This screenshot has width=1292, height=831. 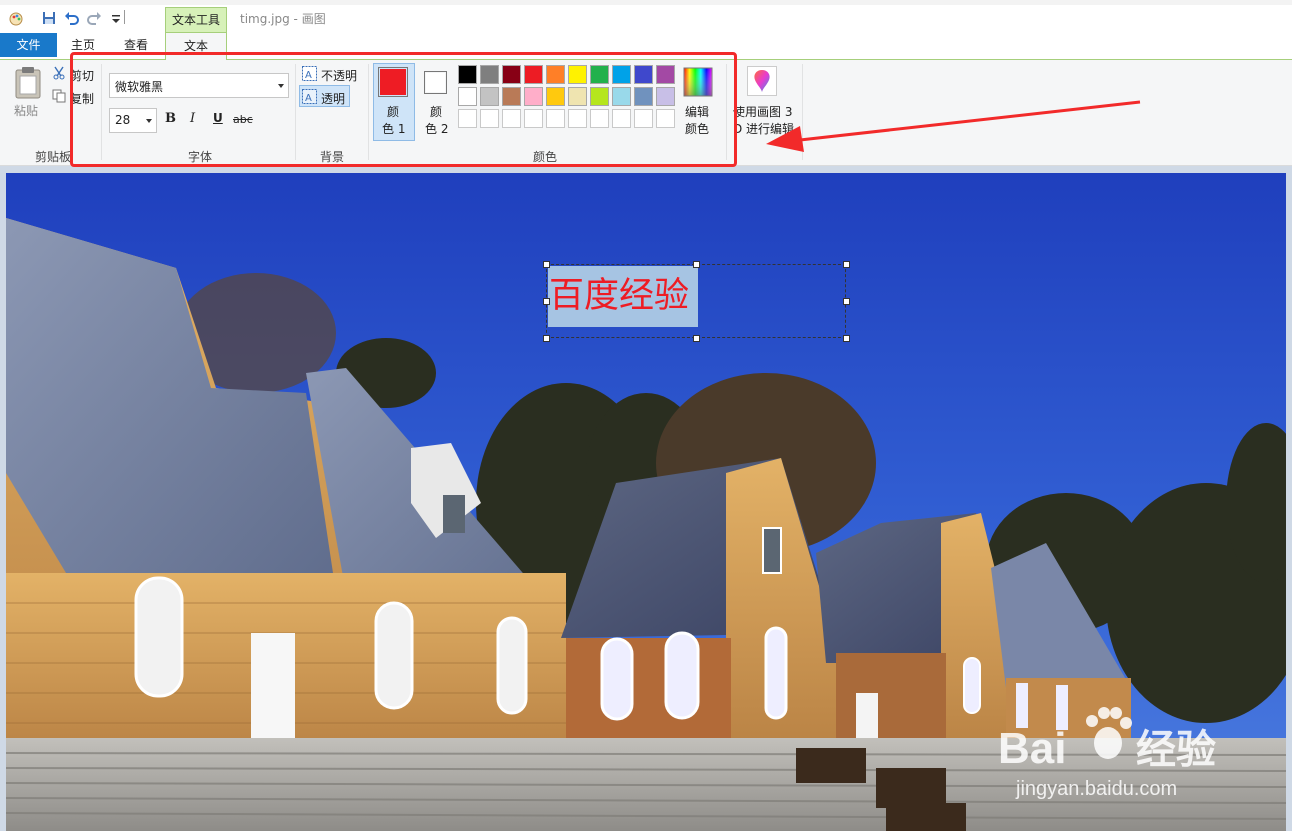 I want to click on customize-toolbar-icon, so click(x=116, y=18).